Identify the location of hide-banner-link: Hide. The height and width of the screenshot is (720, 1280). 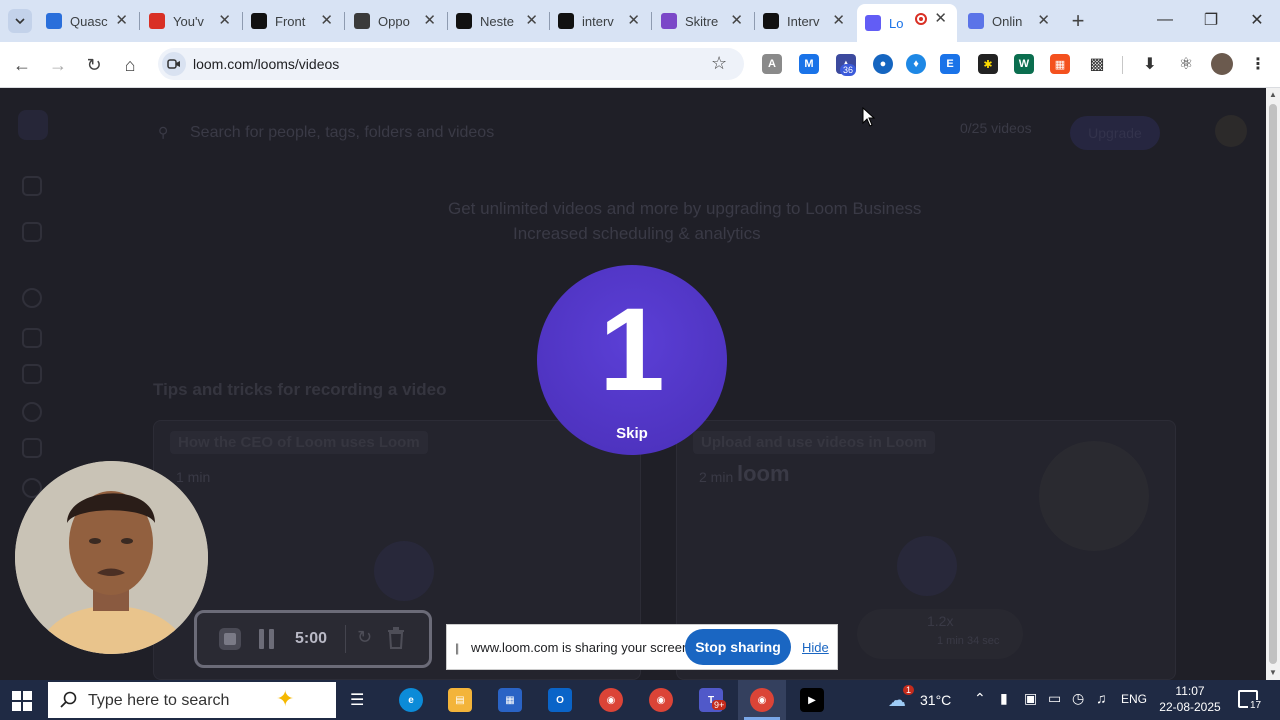
(815, 647).